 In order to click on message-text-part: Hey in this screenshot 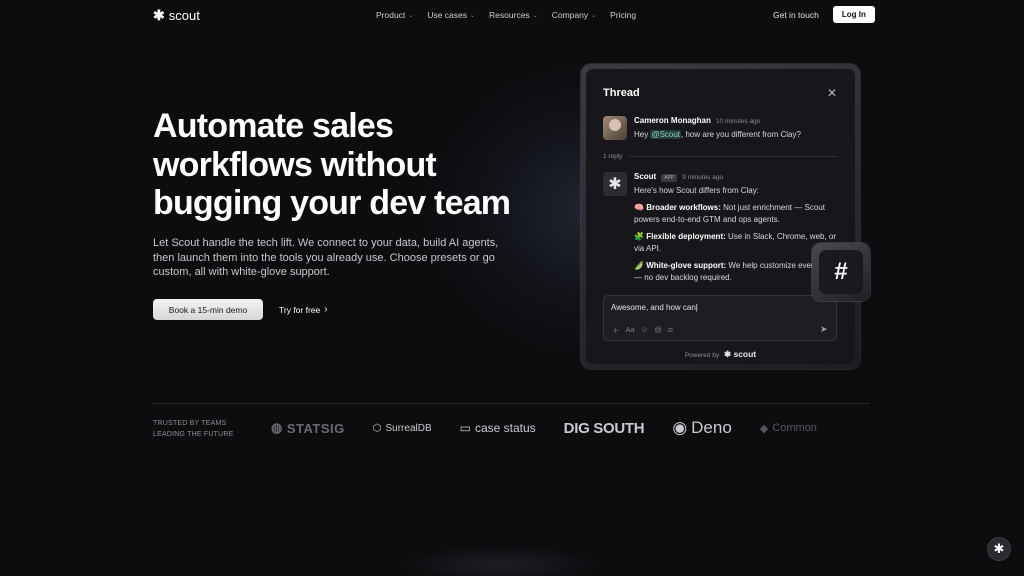, I will do `click(642, 134)`.